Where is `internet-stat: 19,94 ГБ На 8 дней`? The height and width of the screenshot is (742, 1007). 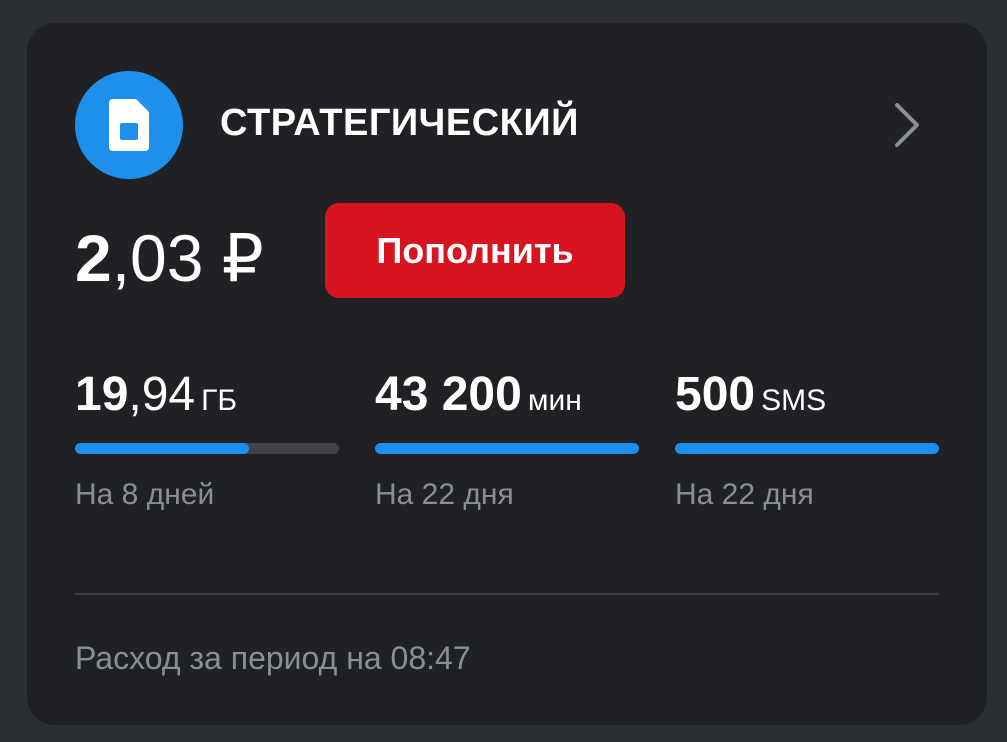 internet-stat: 19,94 ГБ На 8 дней is located at coordinates (207, 439).